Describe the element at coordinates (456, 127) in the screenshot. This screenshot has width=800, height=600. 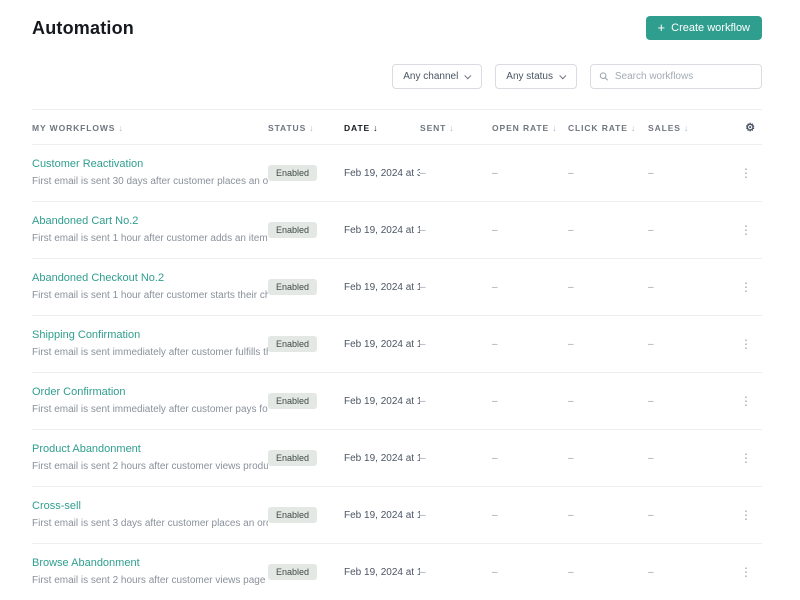
I see `column-header-sent: Sent ↓` at that location.